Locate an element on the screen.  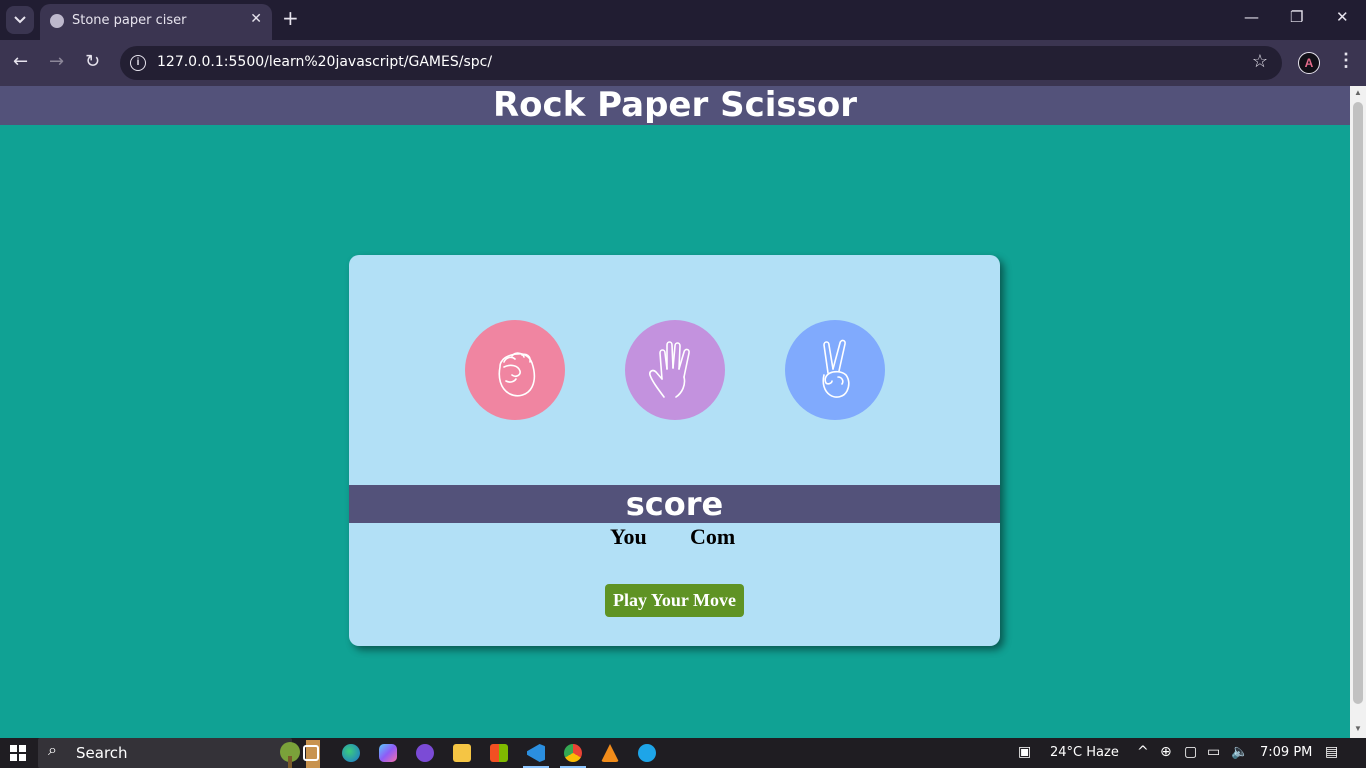
you-score-label: You is located at coordinates (628, 536).